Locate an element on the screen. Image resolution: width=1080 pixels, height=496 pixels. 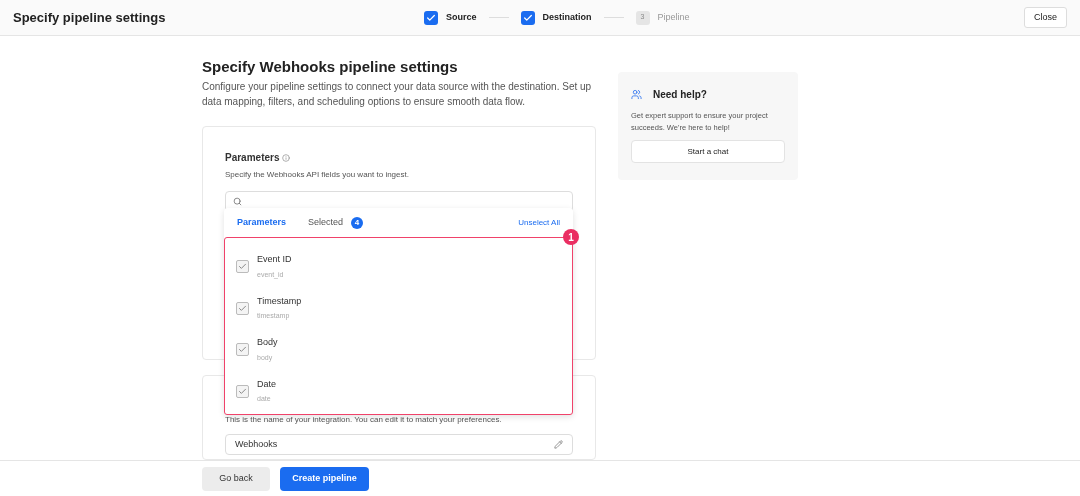
create-pipeline-button: Create pipeline is located at coordinates (324, 478).